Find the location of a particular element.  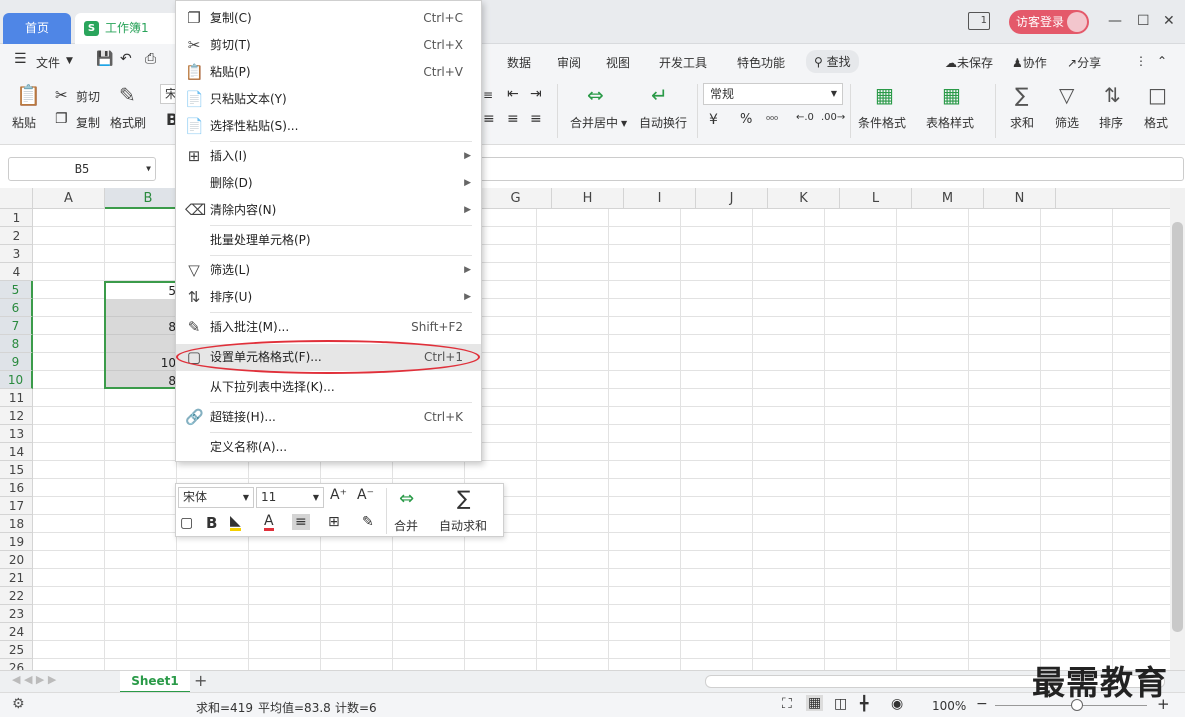

increase-decimal-icon: ←.0 is located at coordinates (805, 117).